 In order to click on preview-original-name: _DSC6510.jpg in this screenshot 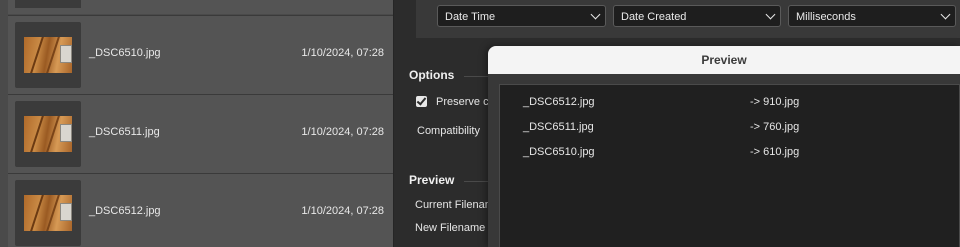, I will do `click(559, 152)`.